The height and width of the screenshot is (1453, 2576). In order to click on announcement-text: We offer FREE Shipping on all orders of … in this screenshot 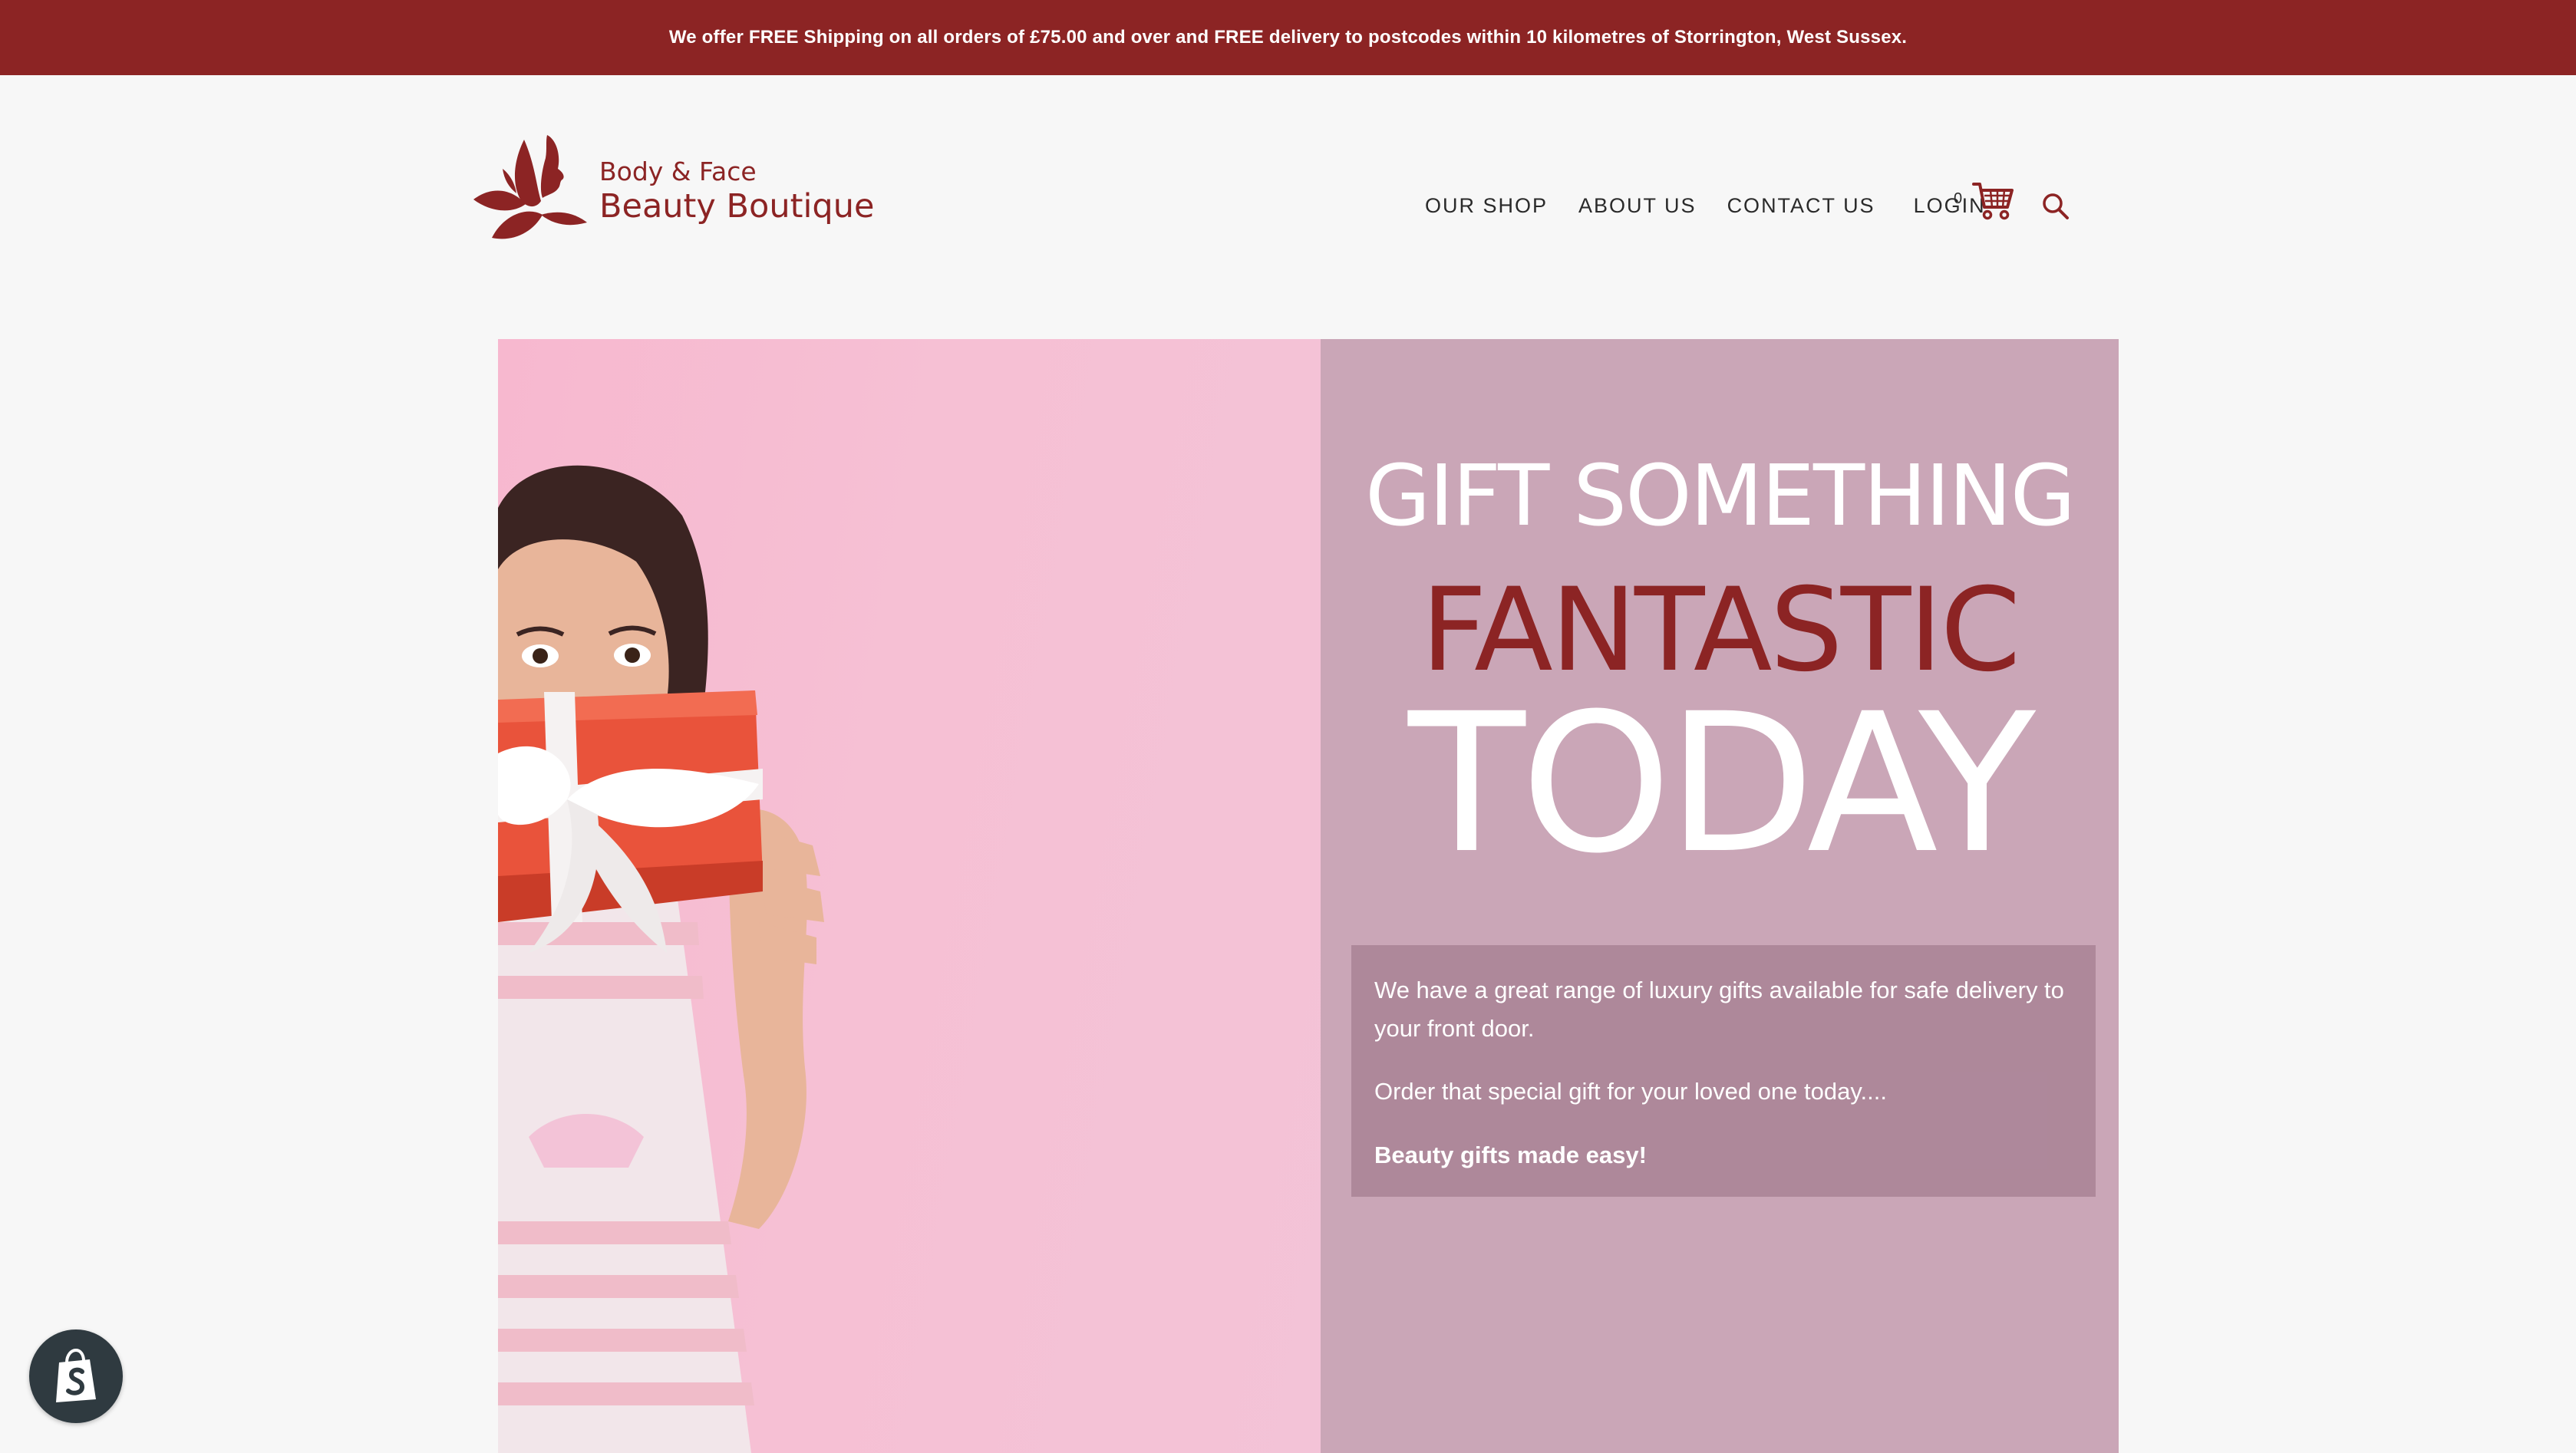, I will do `click(1288, 37)`.